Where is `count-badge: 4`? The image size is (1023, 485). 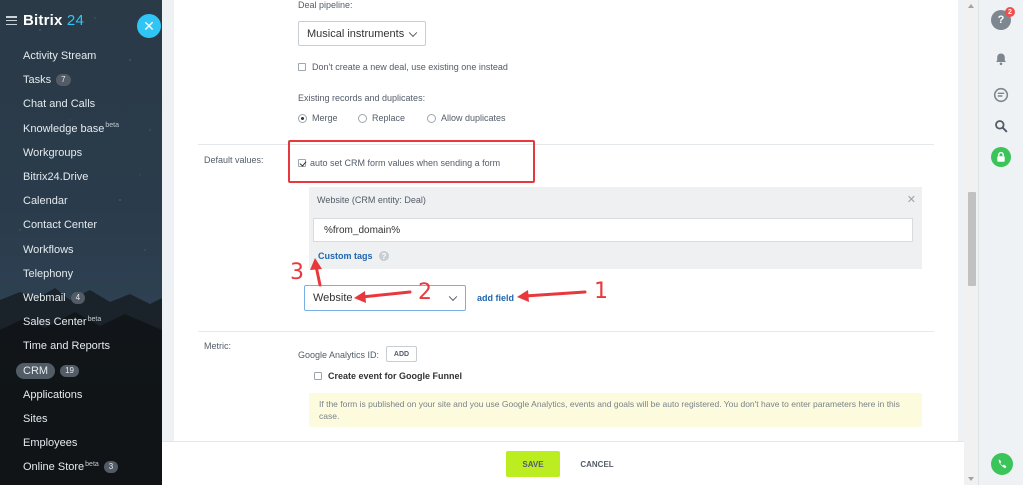 count-badge: 4 is located at coordinates (78, 297).